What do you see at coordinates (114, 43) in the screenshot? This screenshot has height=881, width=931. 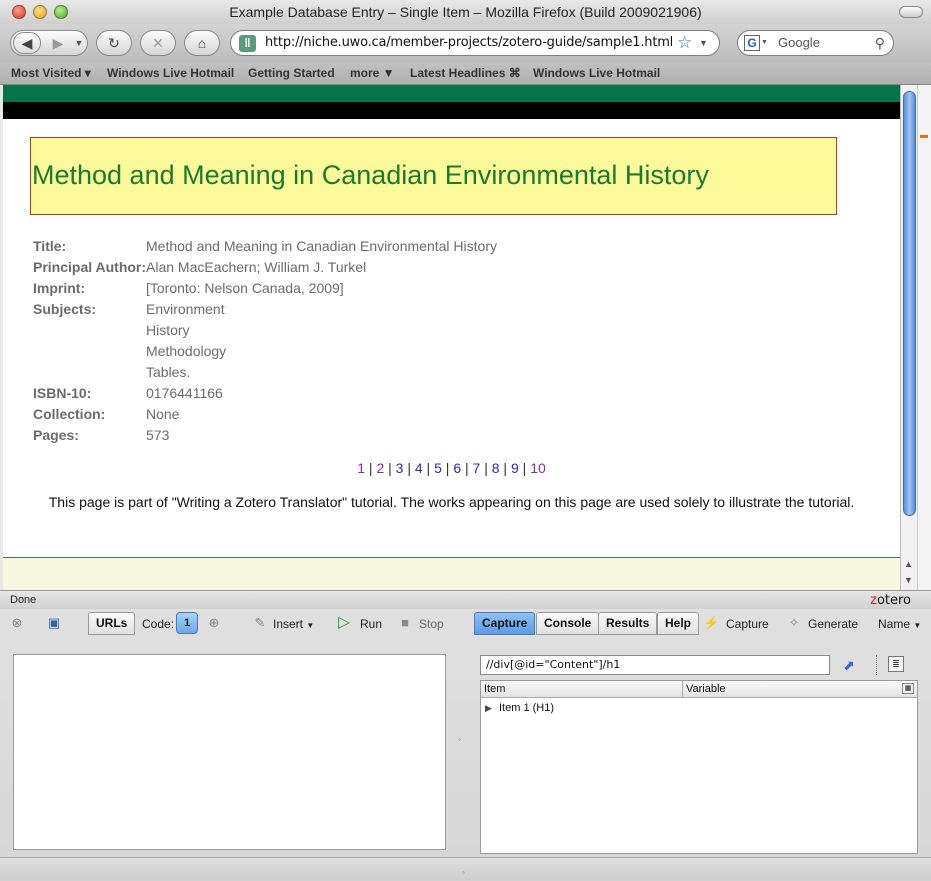 I see `reload-button: ↻` at bounding box center [114, 43].